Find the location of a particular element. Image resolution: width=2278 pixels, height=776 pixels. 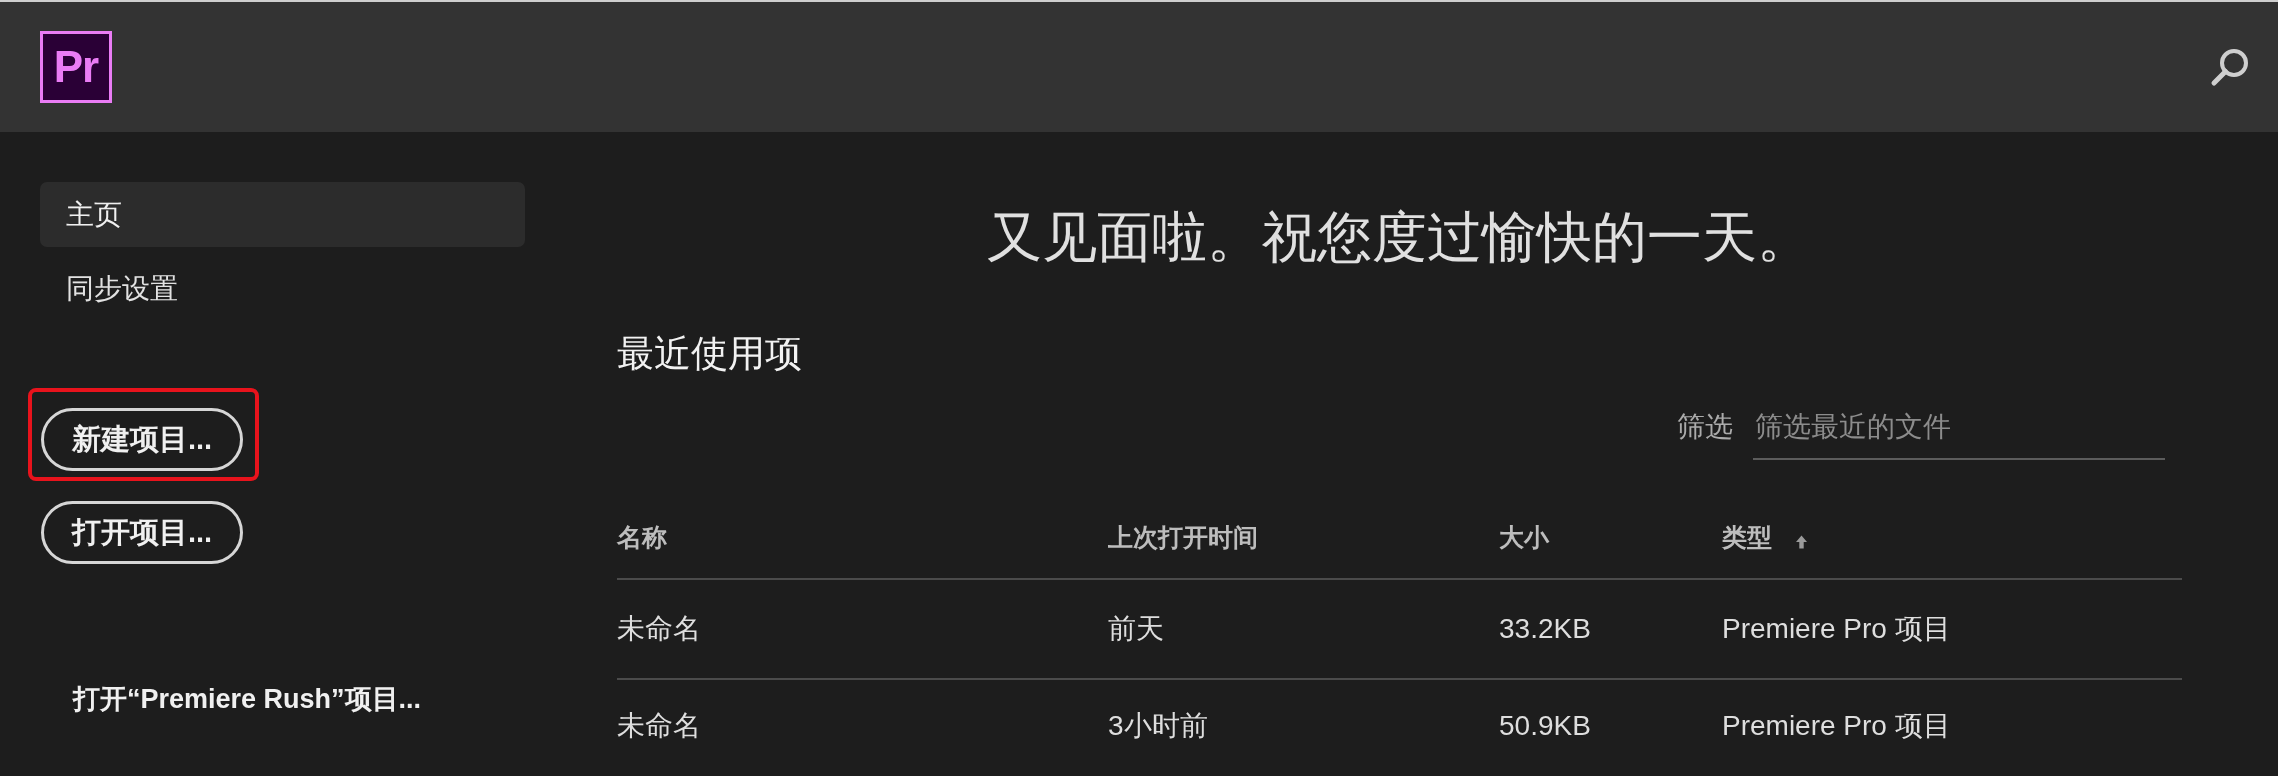

table-cell: 3小时前 is located at coordinates (1303, 725).